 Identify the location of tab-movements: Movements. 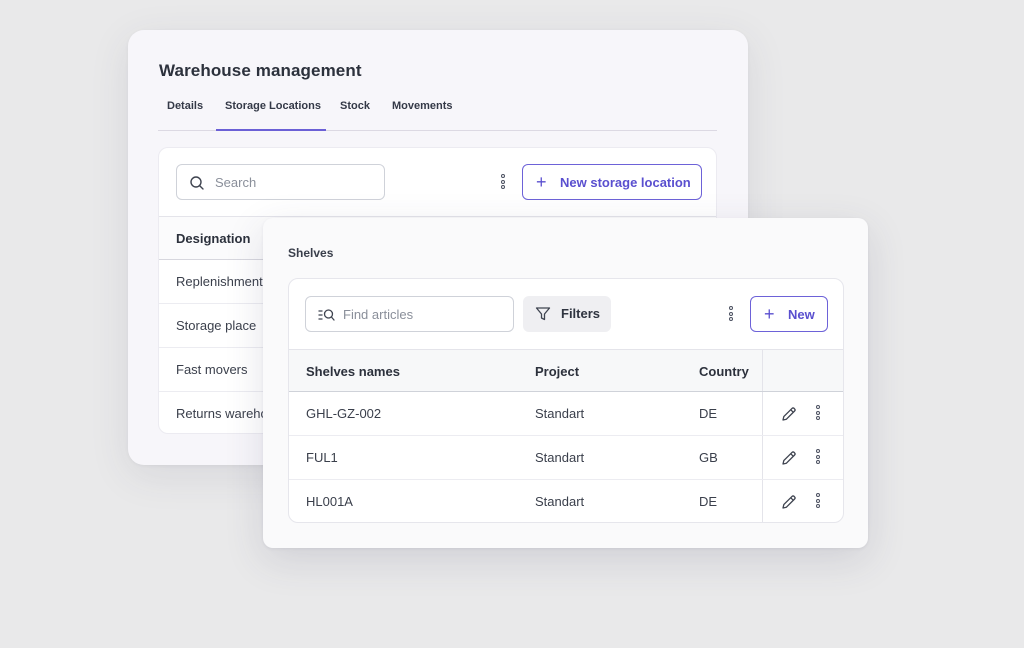
(422, 106).